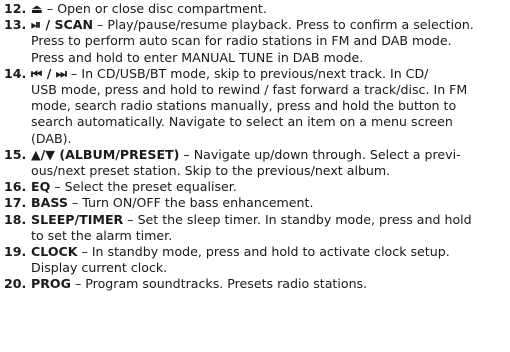 The height and width of the screenshot is (352, 510). What do you see at coordinates (15, 154) in the screenshot?
I see `item-number: 15.` at bounding box center [15, 154].